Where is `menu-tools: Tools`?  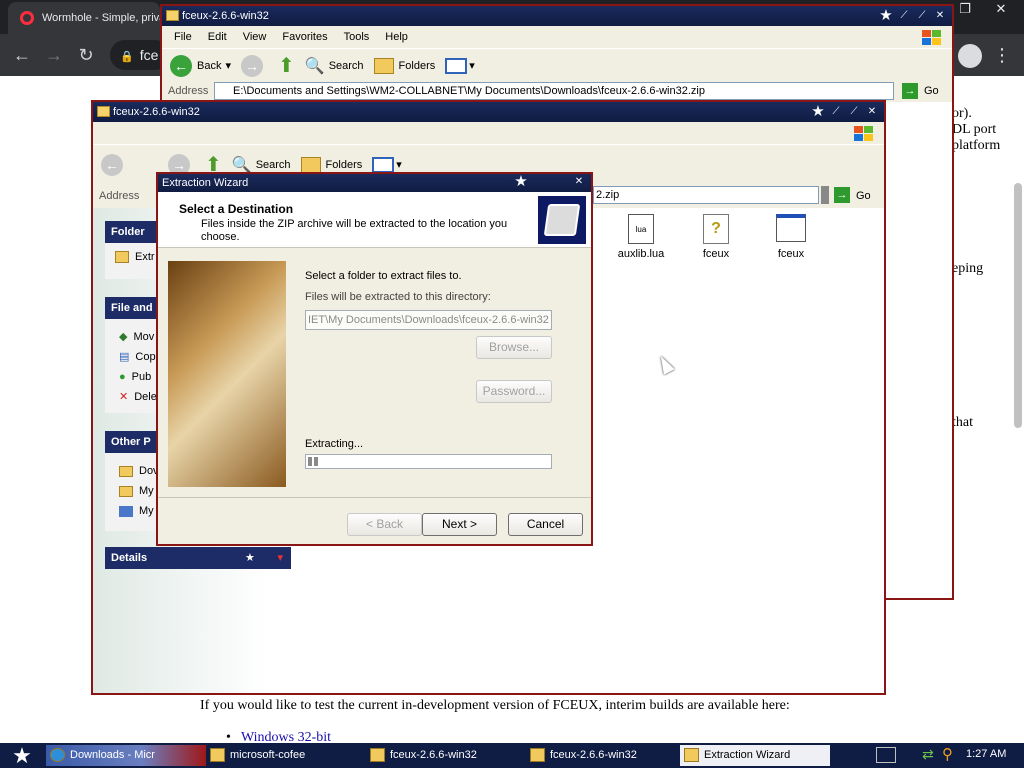 menu-tools: Tools is located at coordinates (357, 37).